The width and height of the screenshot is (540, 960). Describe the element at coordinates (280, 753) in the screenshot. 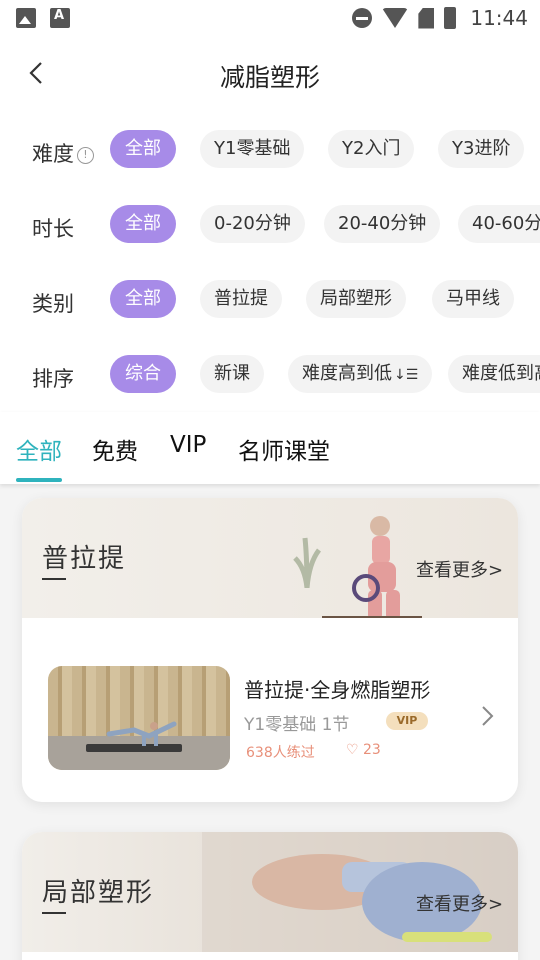

I see `practice-count: 638人练过` at that location.